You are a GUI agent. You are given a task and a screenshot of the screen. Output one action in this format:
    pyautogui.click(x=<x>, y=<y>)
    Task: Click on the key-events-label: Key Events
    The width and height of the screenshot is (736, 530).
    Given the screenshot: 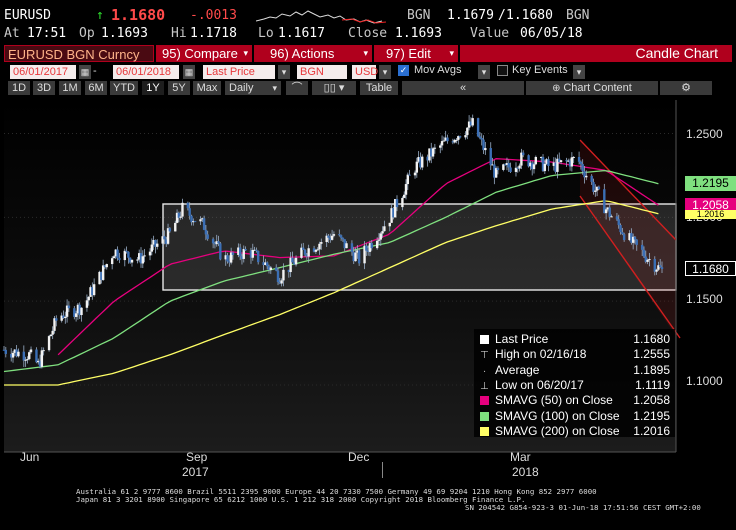 What is the action you would take?
    pyautogui.click(x=540, y=70)
    